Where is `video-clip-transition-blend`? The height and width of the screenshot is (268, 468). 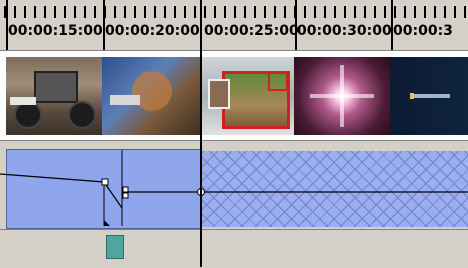 video-clip-transition-blend is located at coordinates (151, 96).